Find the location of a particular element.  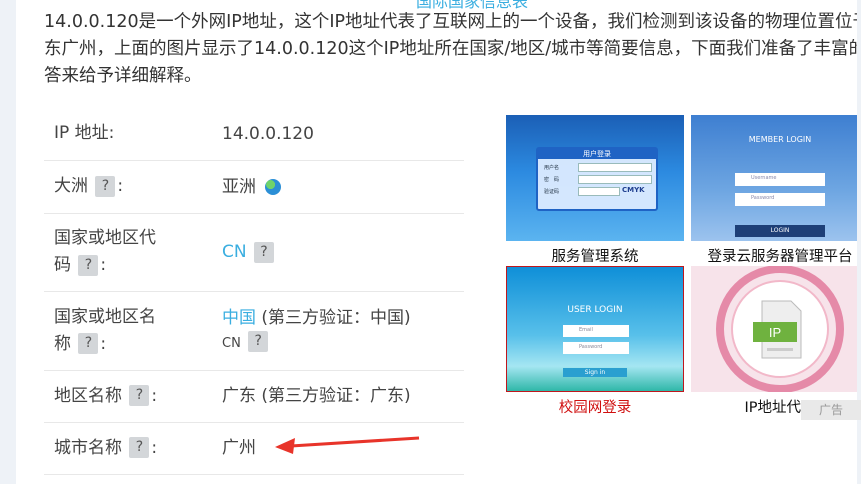

continent-value: 亚洲 is located at coordinates (239, 186).